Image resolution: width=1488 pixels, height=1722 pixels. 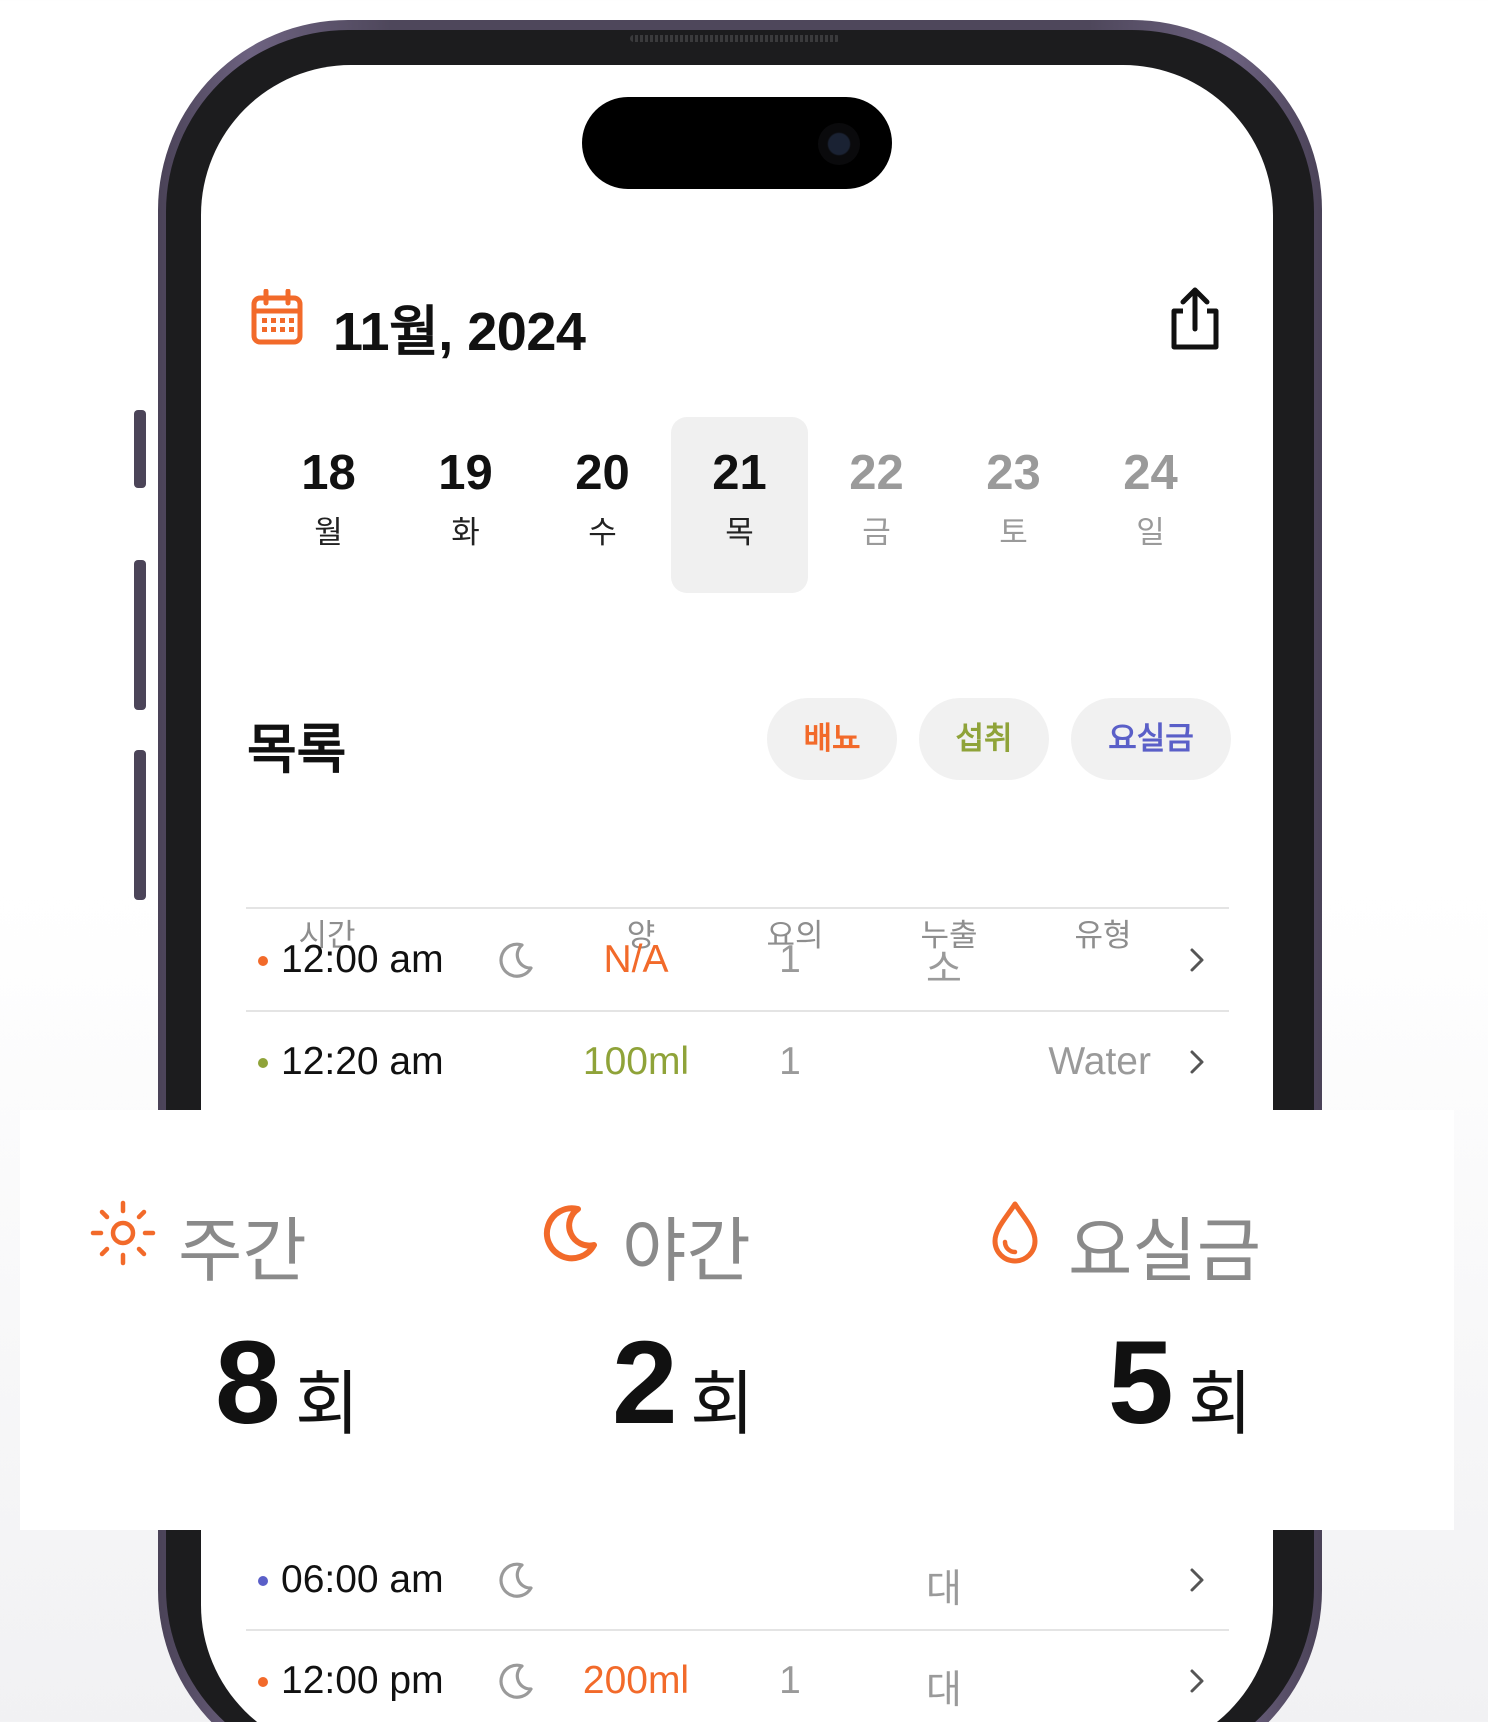 I want to click on summary-day-label: 주간, so click(x=242, y=1251).